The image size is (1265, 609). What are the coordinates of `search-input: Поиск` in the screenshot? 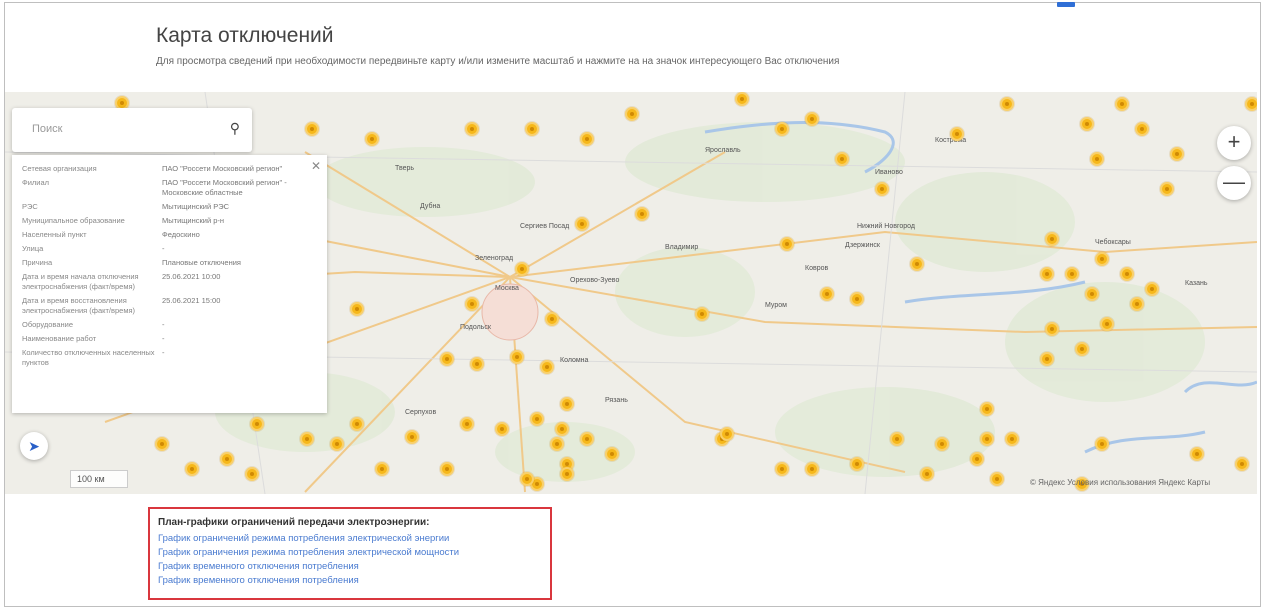 It's located at (47, 129).